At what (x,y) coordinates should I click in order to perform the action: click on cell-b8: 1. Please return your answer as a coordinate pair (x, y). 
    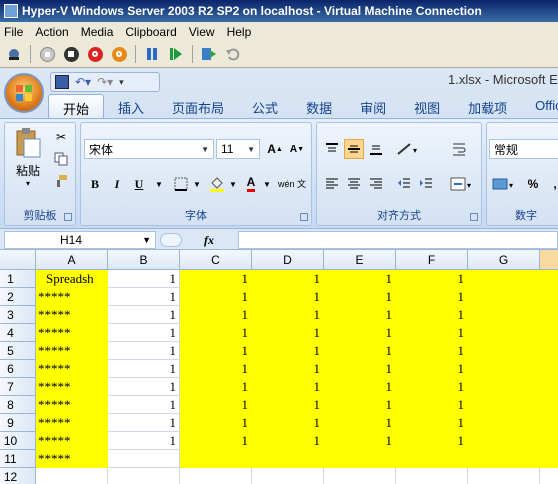
    Looking at the image, I should click on (144, 405).